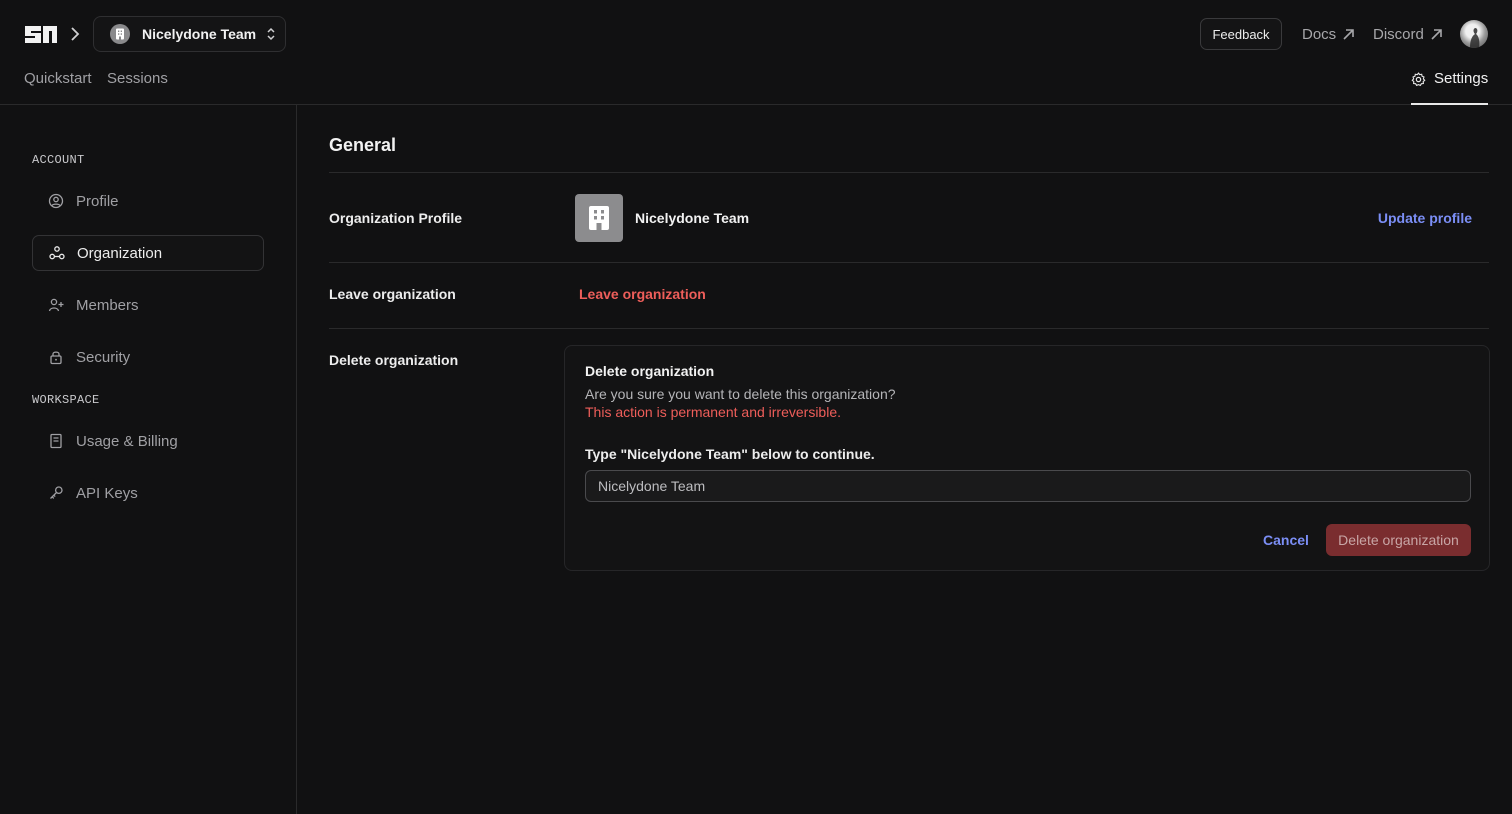 This screenshot has width=1512, height=814. Describe the element at coordinates (56, 305) in the screenshot. I see `user-plus-icon` at that location.